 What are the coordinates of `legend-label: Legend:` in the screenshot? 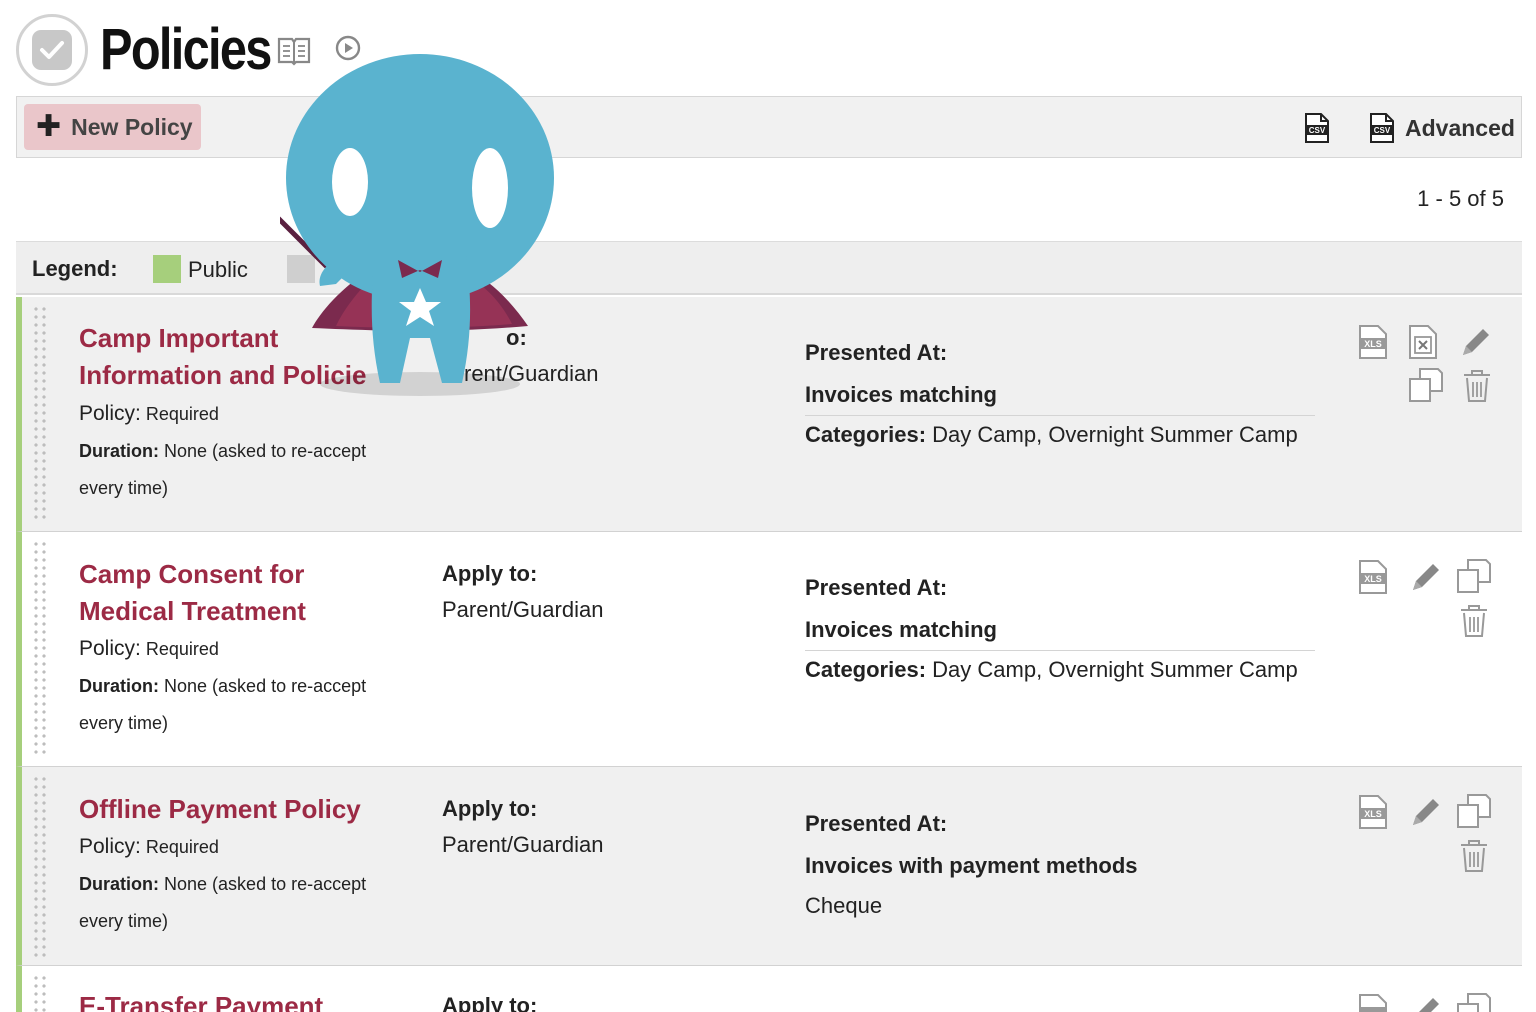 It's located at (75, 268).